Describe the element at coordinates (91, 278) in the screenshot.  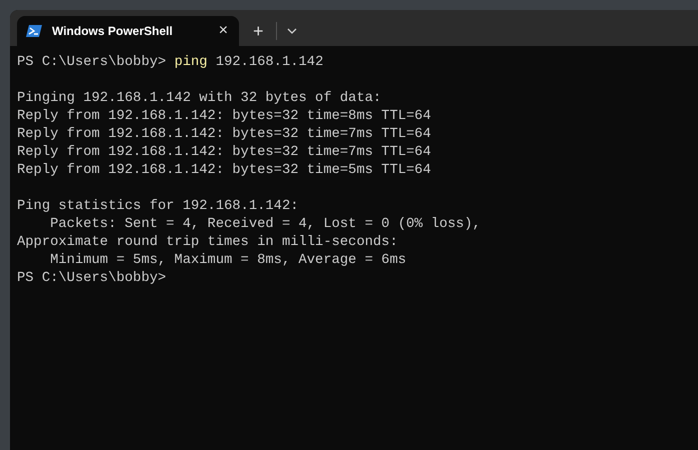
I see `output-line: PS C:\Users\bobby>` at that location.